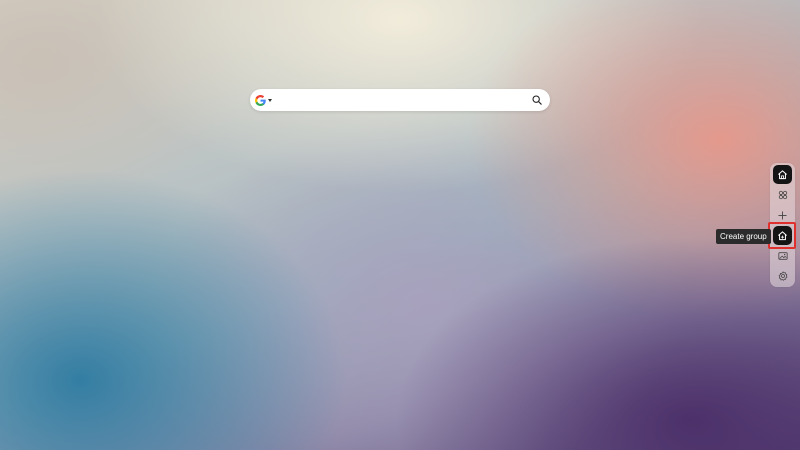 This screenshot has height=450, width=800. I want to click on search-bar, so click(400, 100).